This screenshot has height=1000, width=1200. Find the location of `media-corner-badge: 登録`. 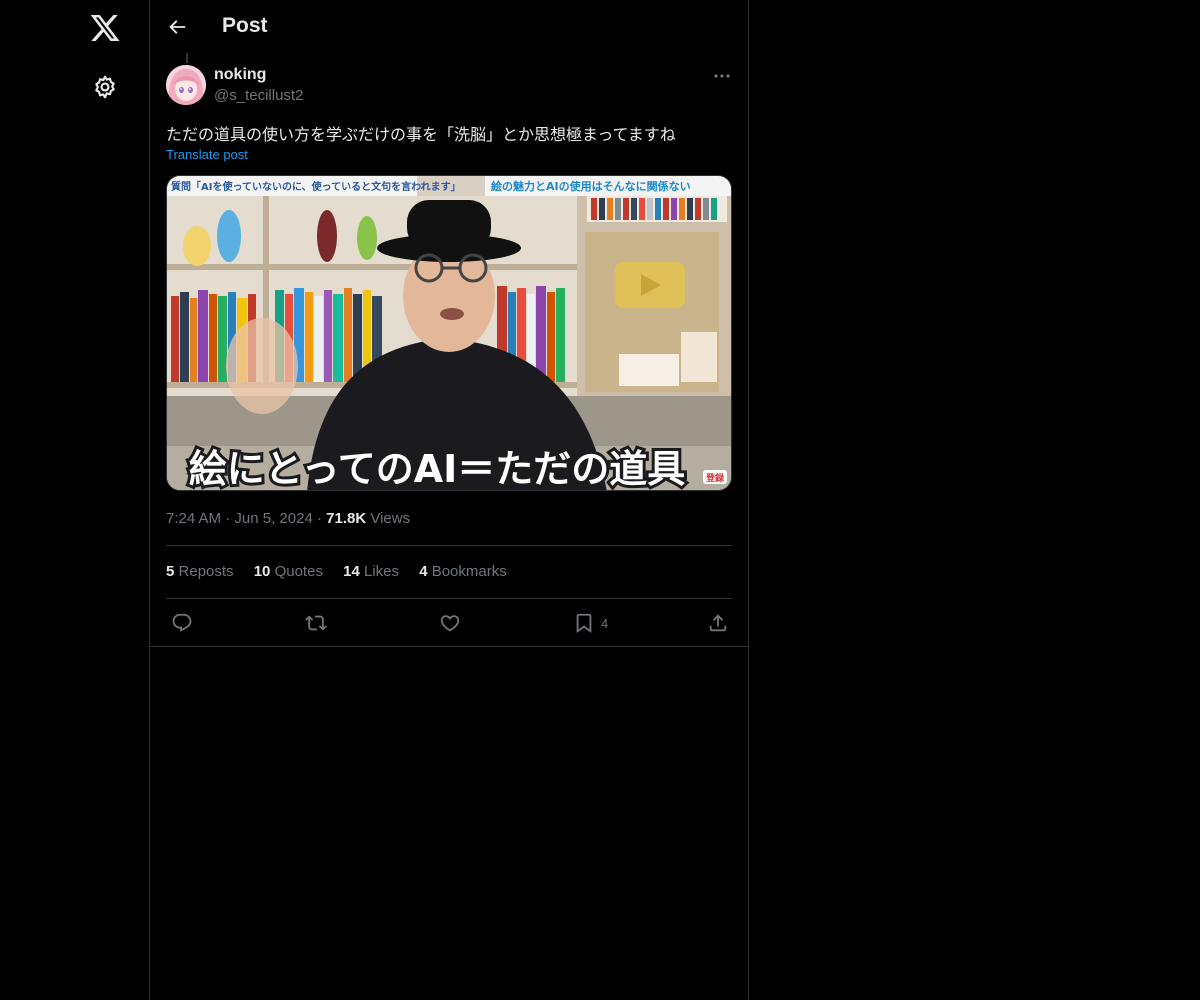

media-corner-badge: 登録 is located at coordinates (715, 478).